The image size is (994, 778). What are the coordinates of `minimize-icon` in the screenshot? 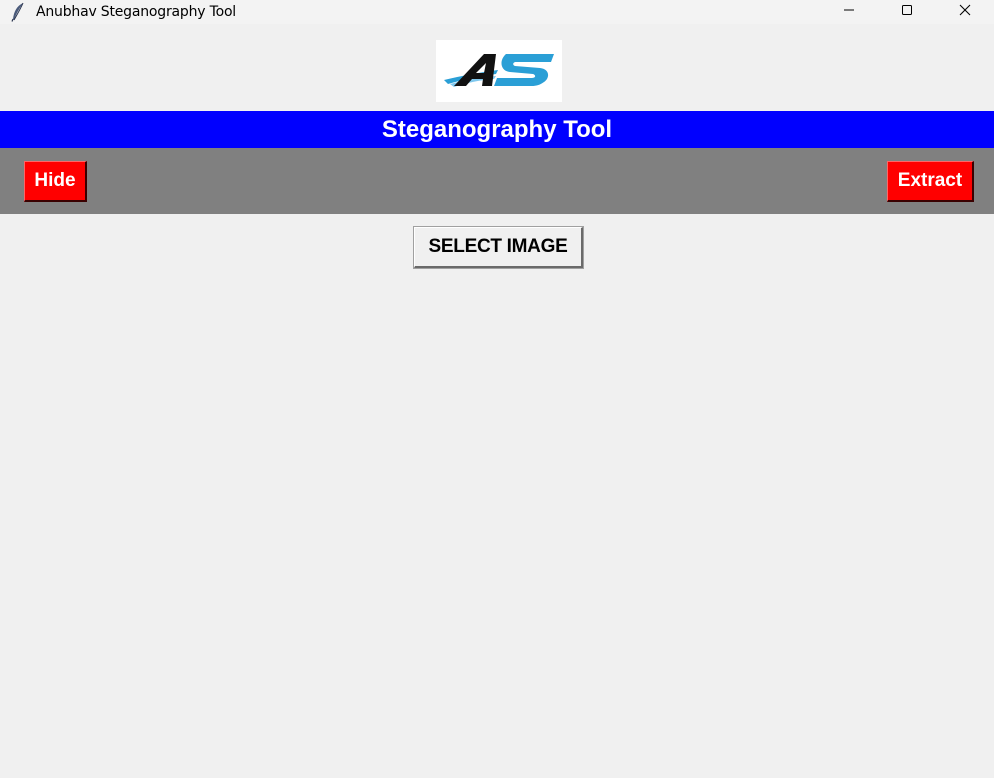 It's located at (849, 12).